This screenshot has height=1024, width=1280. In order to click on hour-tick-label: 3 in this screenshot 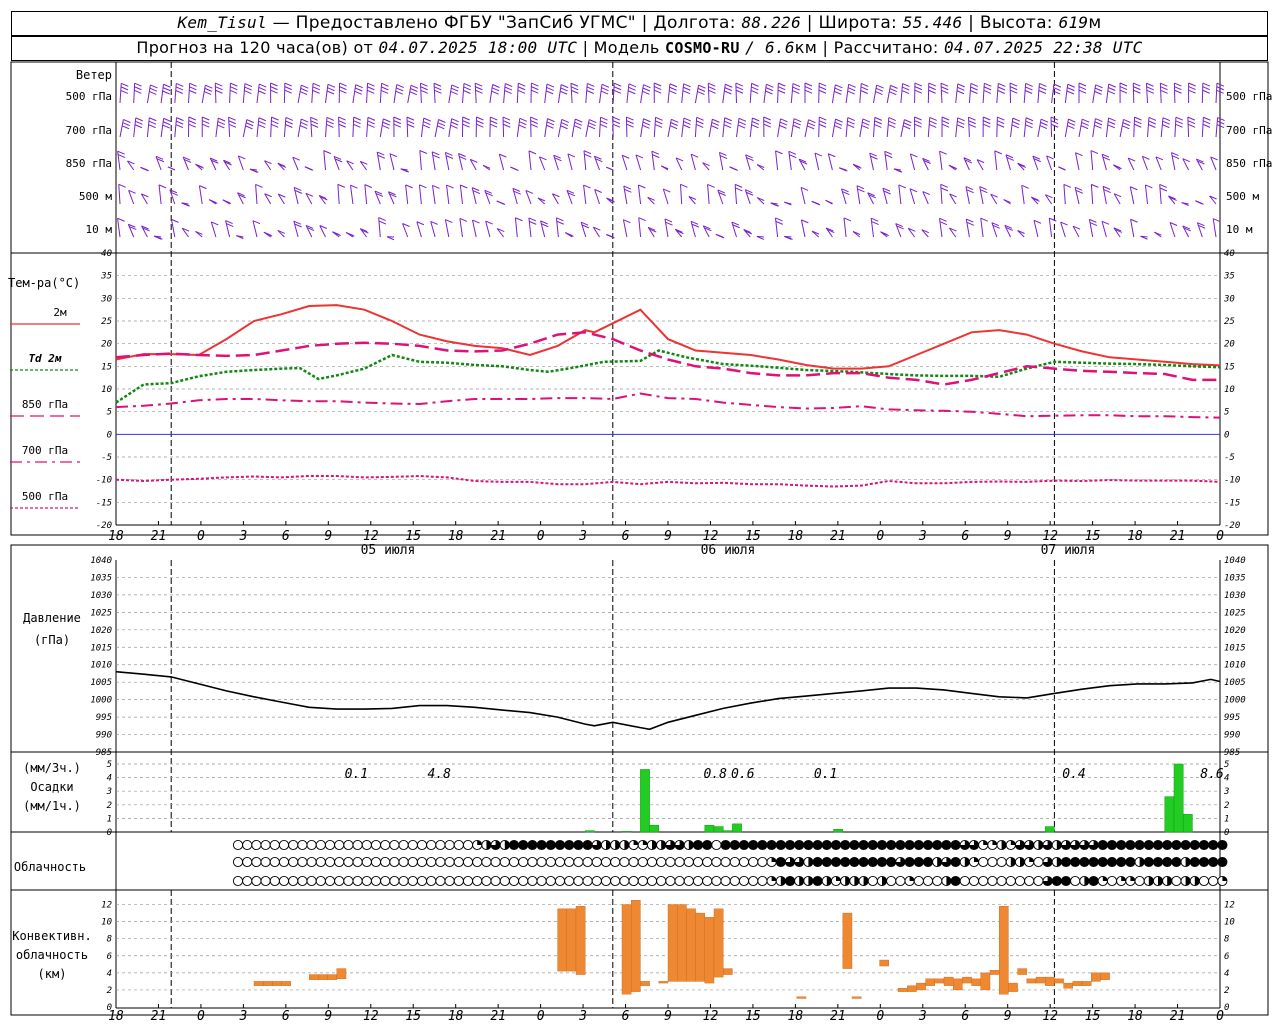, I will do `click(582, 1016)`.